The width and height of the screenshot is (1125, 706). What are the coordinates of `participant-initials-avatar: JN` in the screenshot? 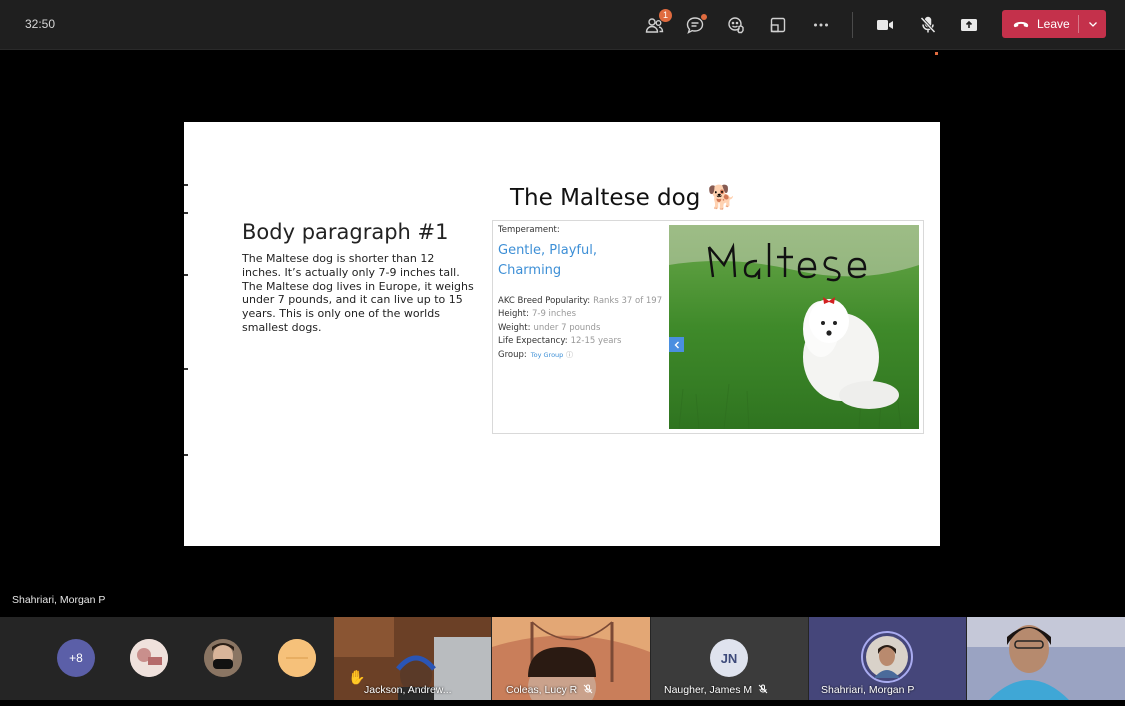 It's located at (729, 658).